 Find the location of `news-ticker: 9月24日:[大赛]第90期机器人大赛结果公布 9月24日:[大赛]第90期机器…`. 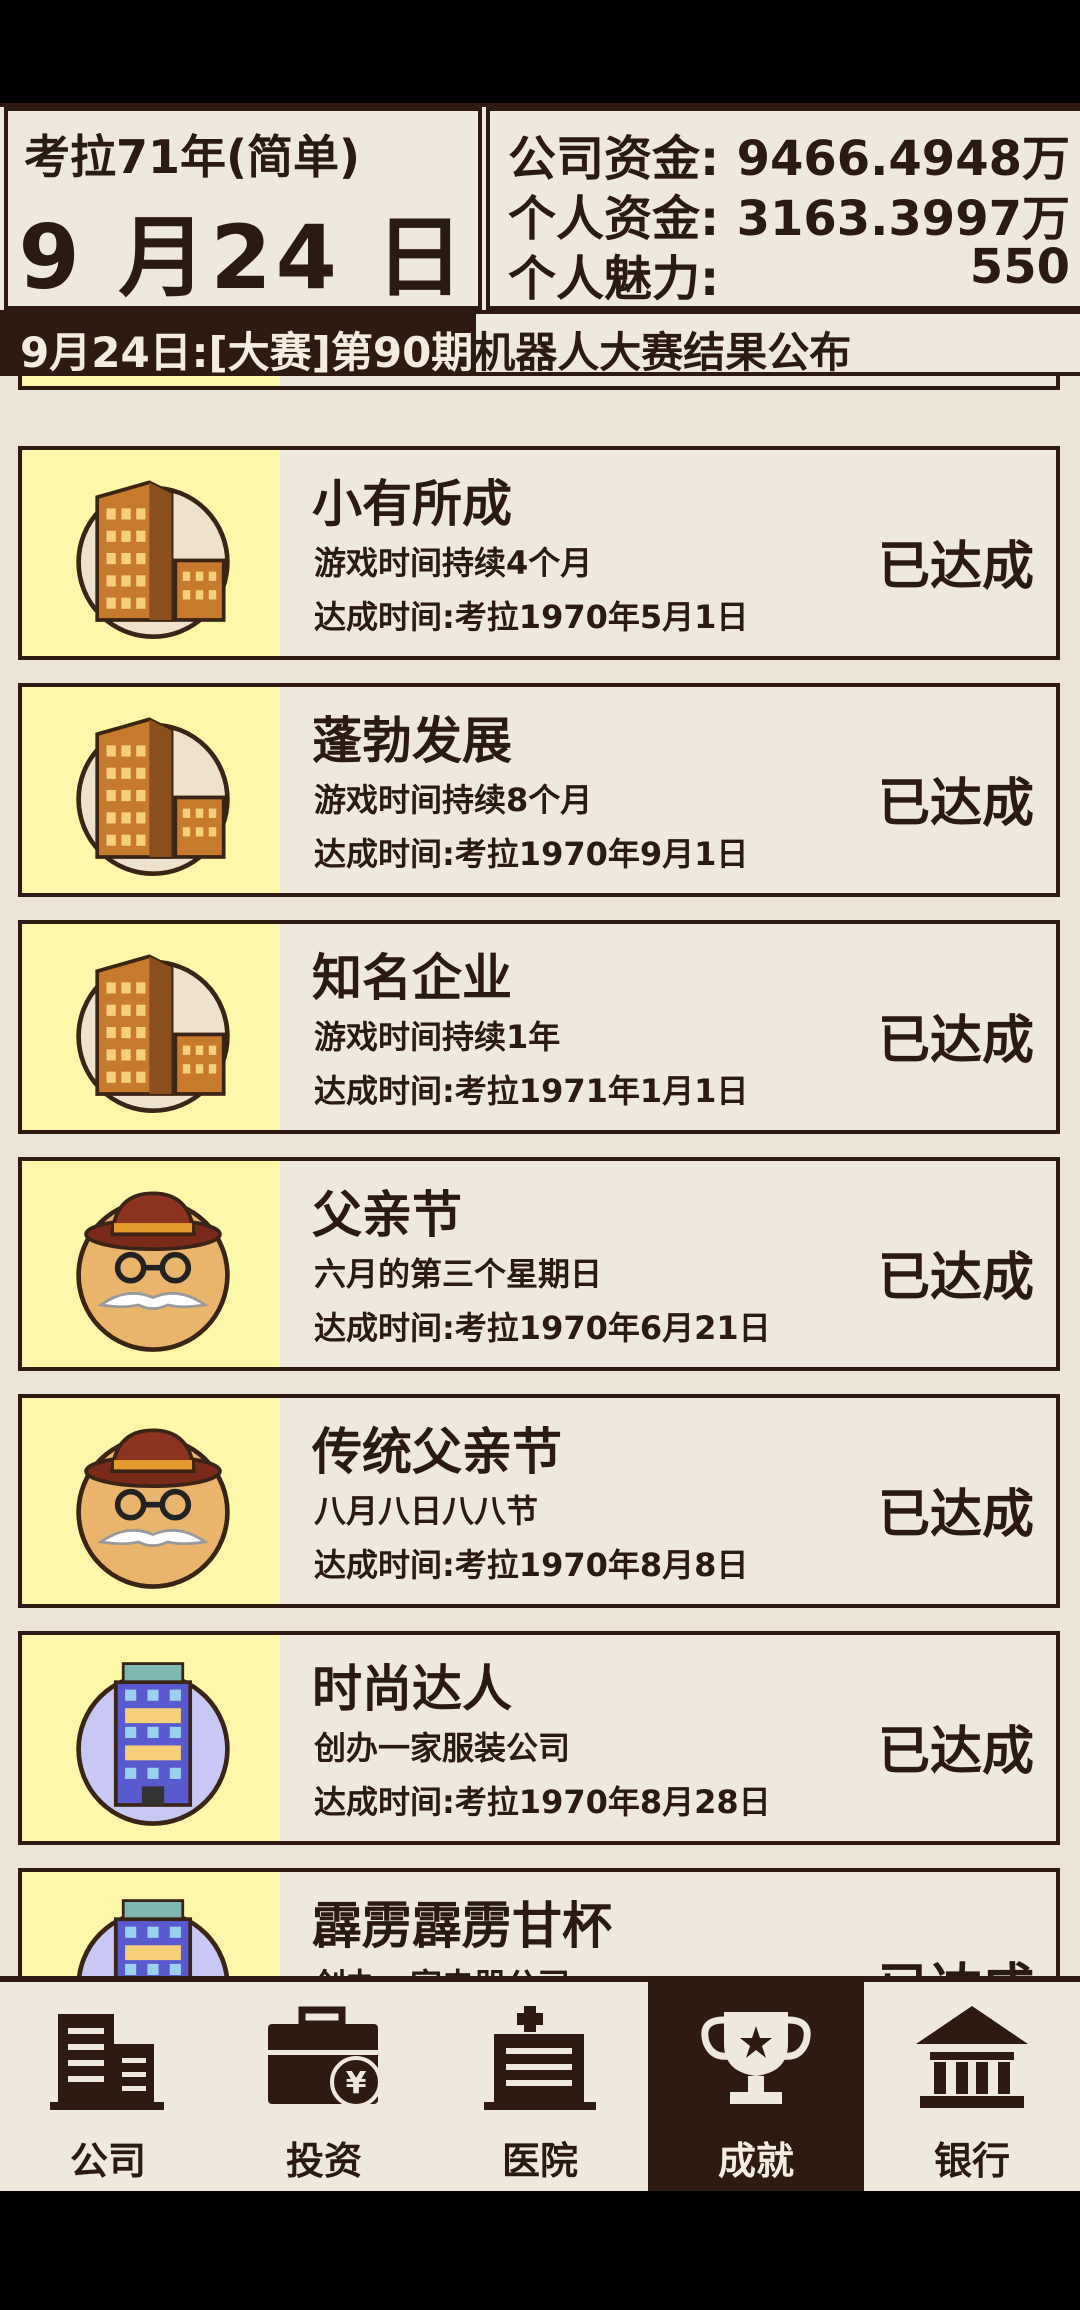

news-ticker: 9月24日:[大赛]第90期机器人大赛结果公布 9月24日:[大赛]第90期机器… is located at coordinates (540, 343).